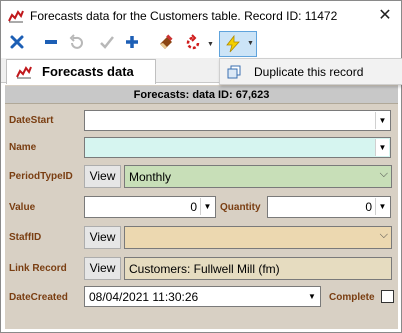 This screenshot has height=333, width=402. I want to click on form-header: Forecasts: data ID: 67,623, so click(201, 95).